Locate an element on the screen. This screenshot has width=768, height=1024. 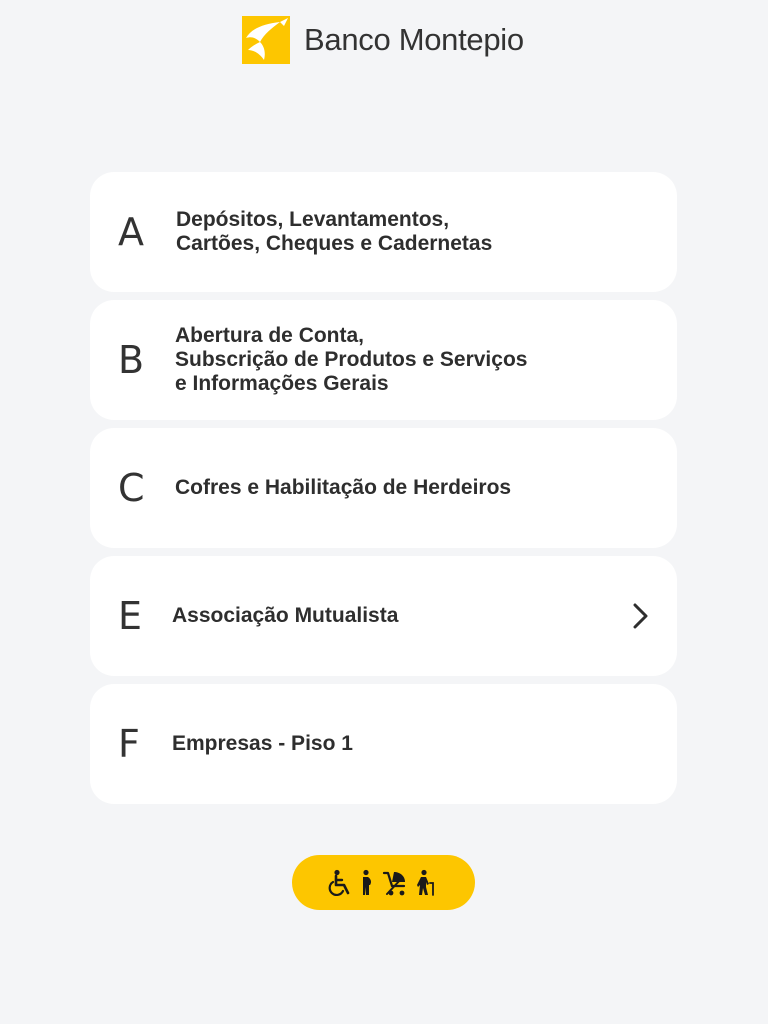
montepio-pelican-icon is located at coordinates (266, 40).